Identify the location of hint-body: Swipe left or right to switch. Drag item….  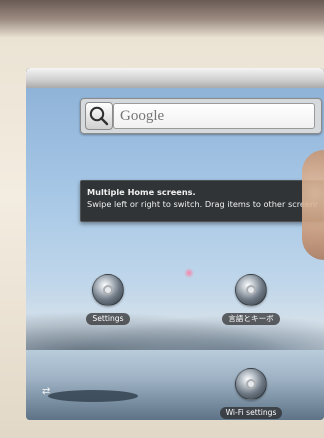
(202, 204).